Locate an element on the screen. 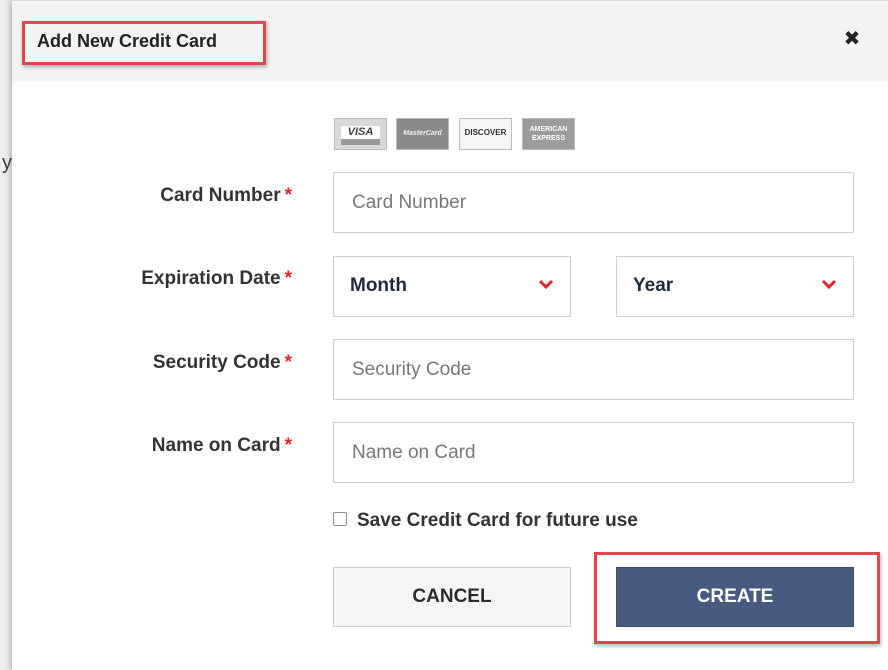 The image size is (888, 670). expiration-date-label-text: Expiration Date is located at coordinates (211, 278).